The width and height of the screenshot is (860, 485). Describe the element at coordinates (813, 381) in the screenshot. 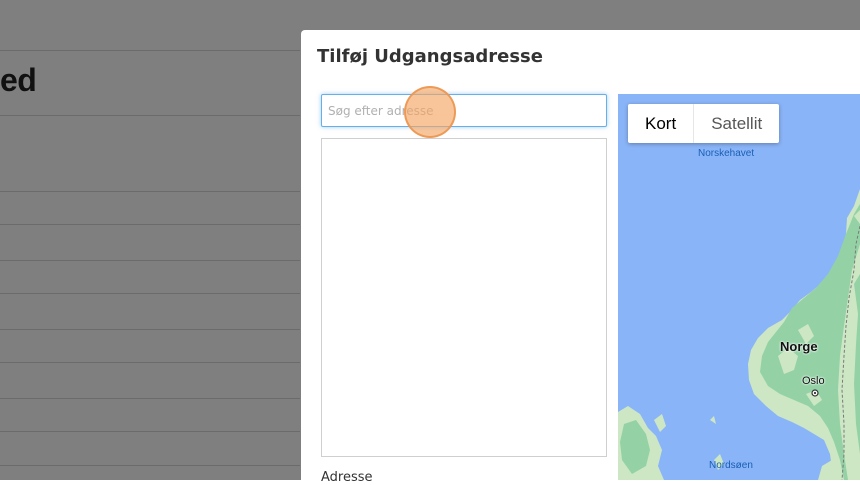

I see `map-label-oslo: Oslo` at that location.